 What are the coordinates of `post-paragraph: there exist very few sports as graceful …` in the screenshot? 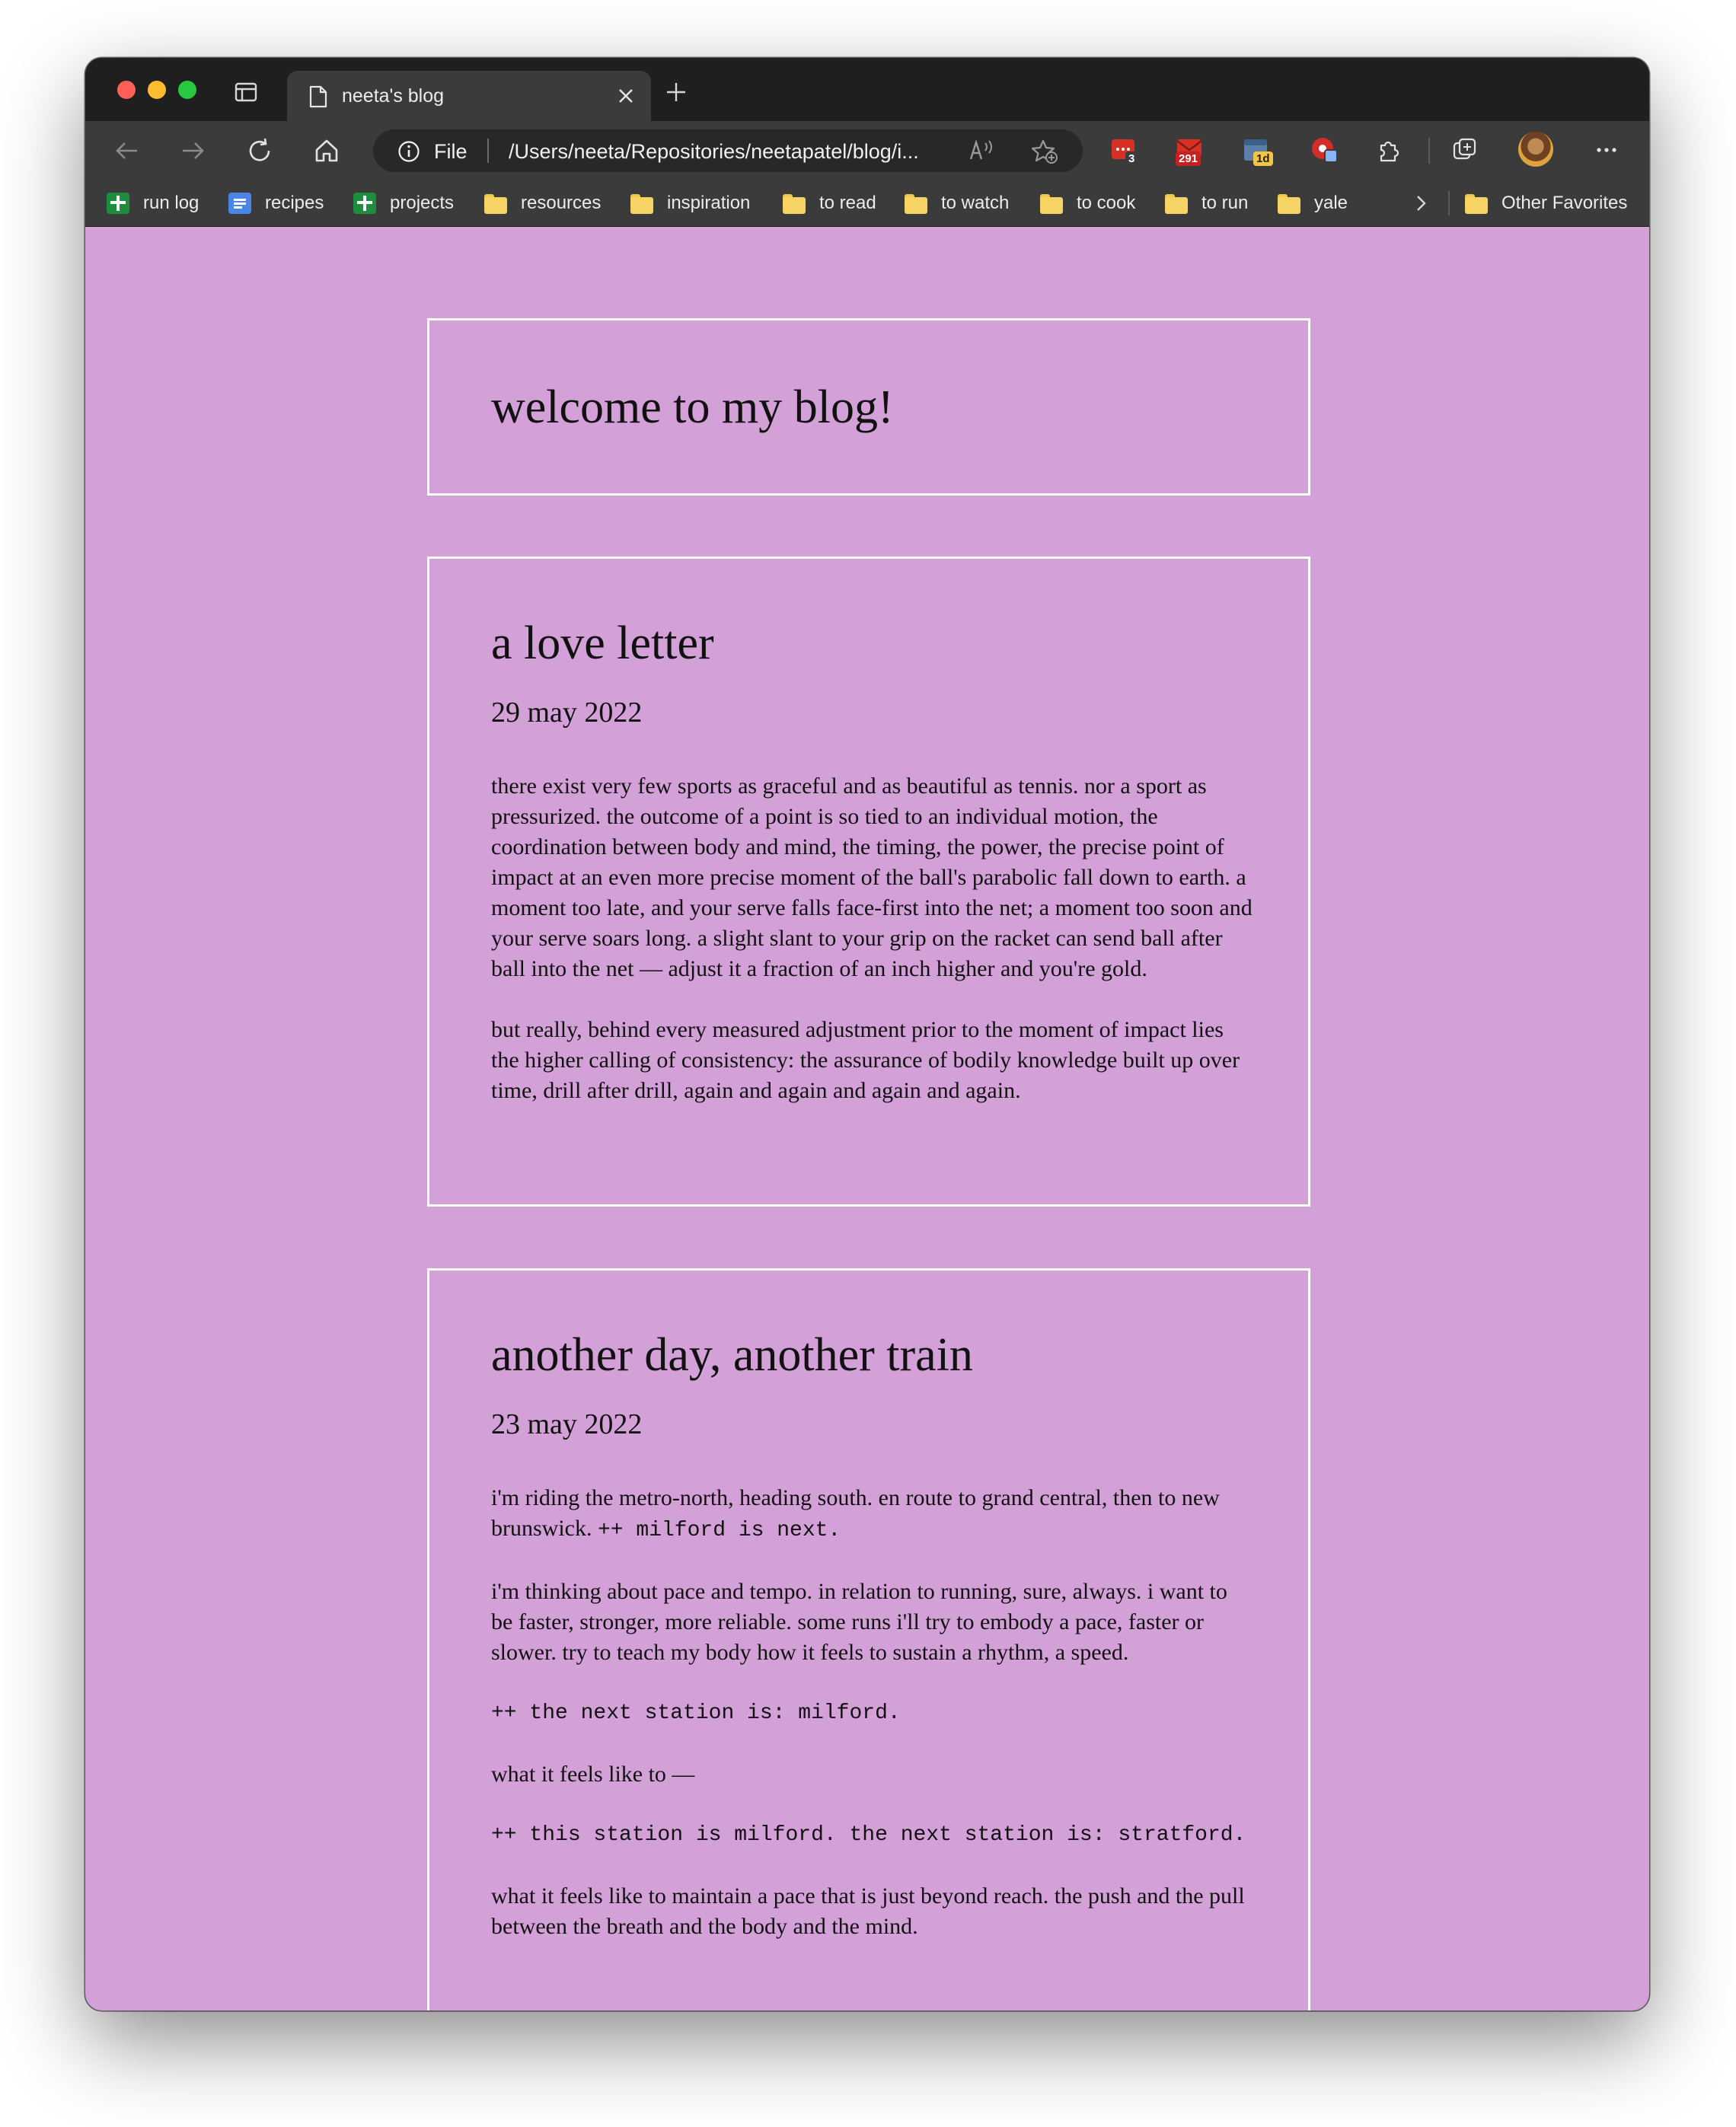 It's located at (872, 877).